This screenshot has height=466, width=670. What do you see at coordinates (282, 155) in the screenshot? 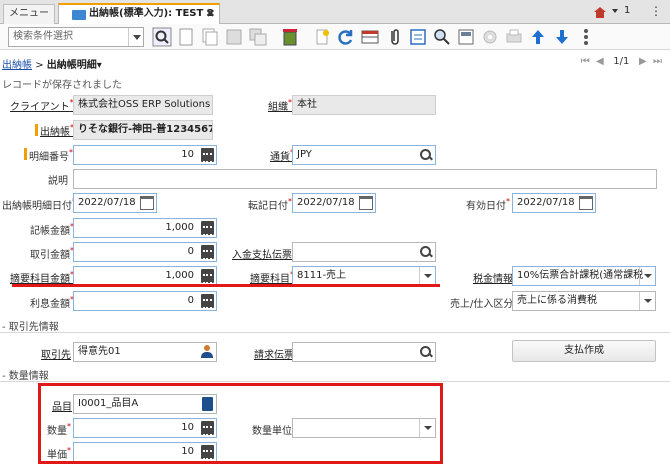
I see `currency-label: 通貨*` at bounding box center [282, 155].